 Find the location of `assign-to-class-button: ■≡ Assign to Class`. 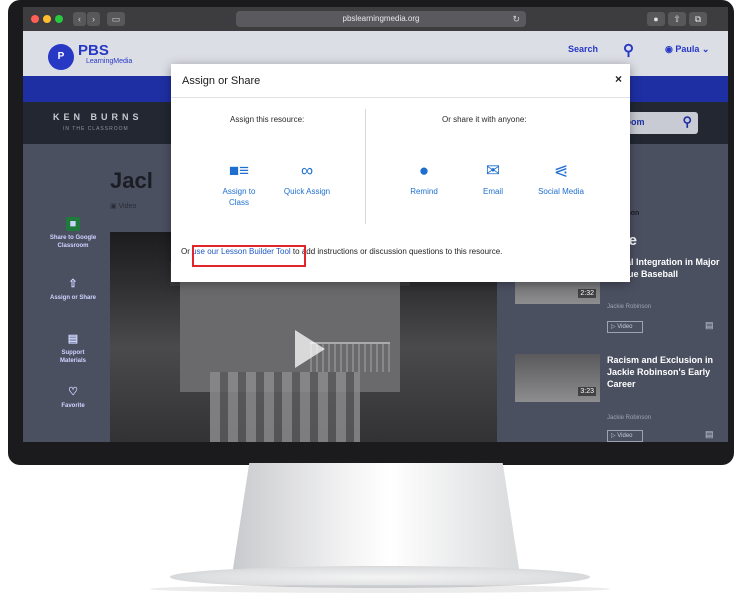

assign-to-class-button: ■≡ Assign to Class is located at coordinates (239, 183).